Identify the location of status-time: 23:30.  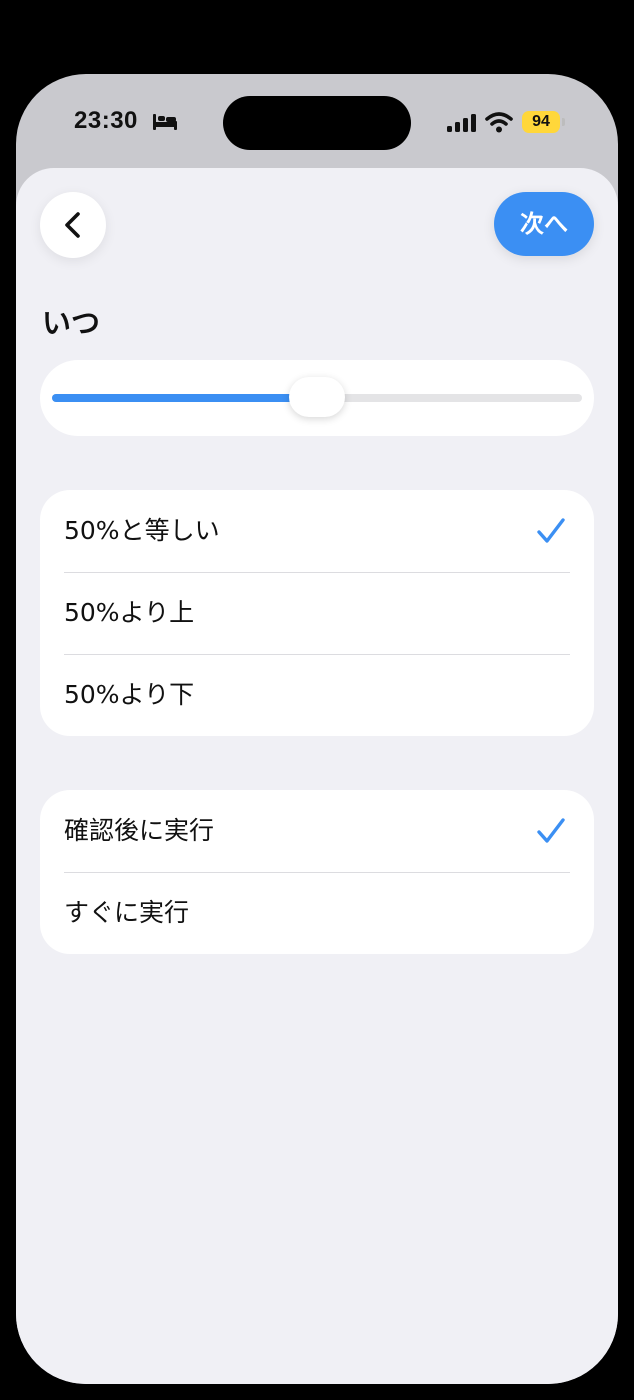
(106, 120).